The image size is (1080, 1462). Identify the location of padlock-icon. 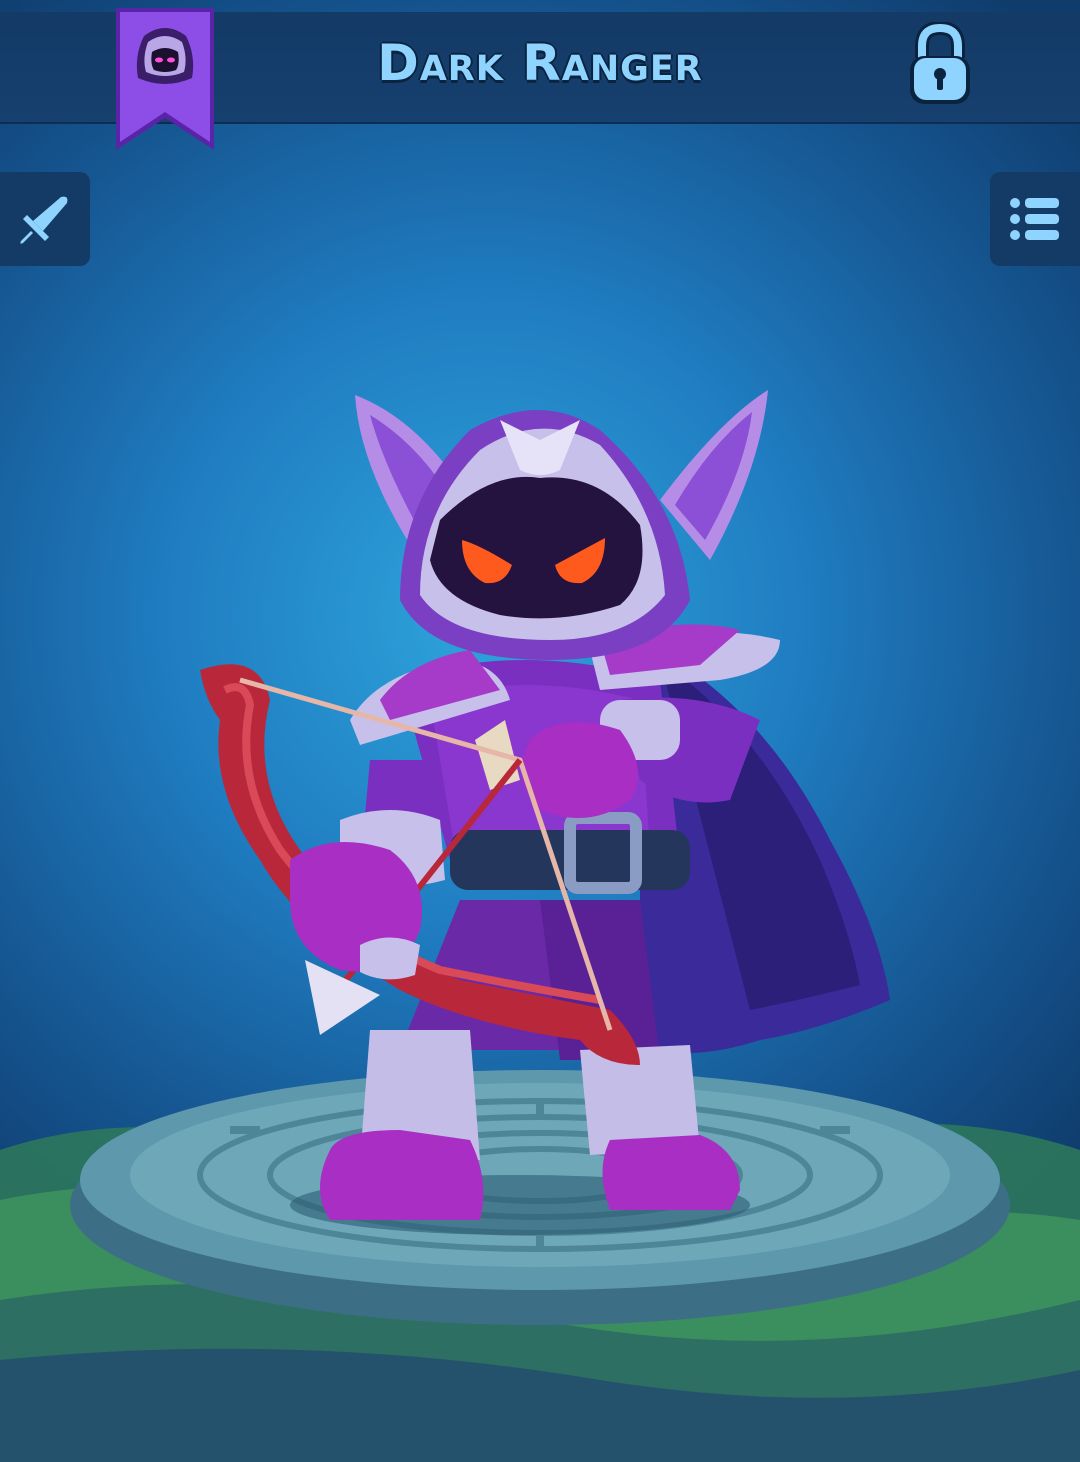
(940, 65).